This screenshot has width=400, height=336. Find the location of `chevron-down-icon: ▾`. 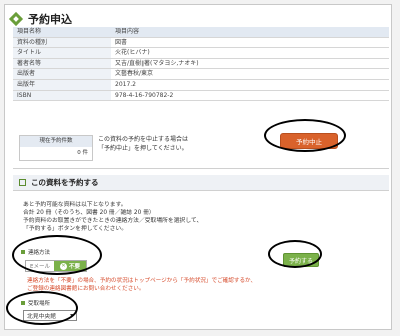

chevron-down-icon: ▾ is located at coordinates (71, 315).